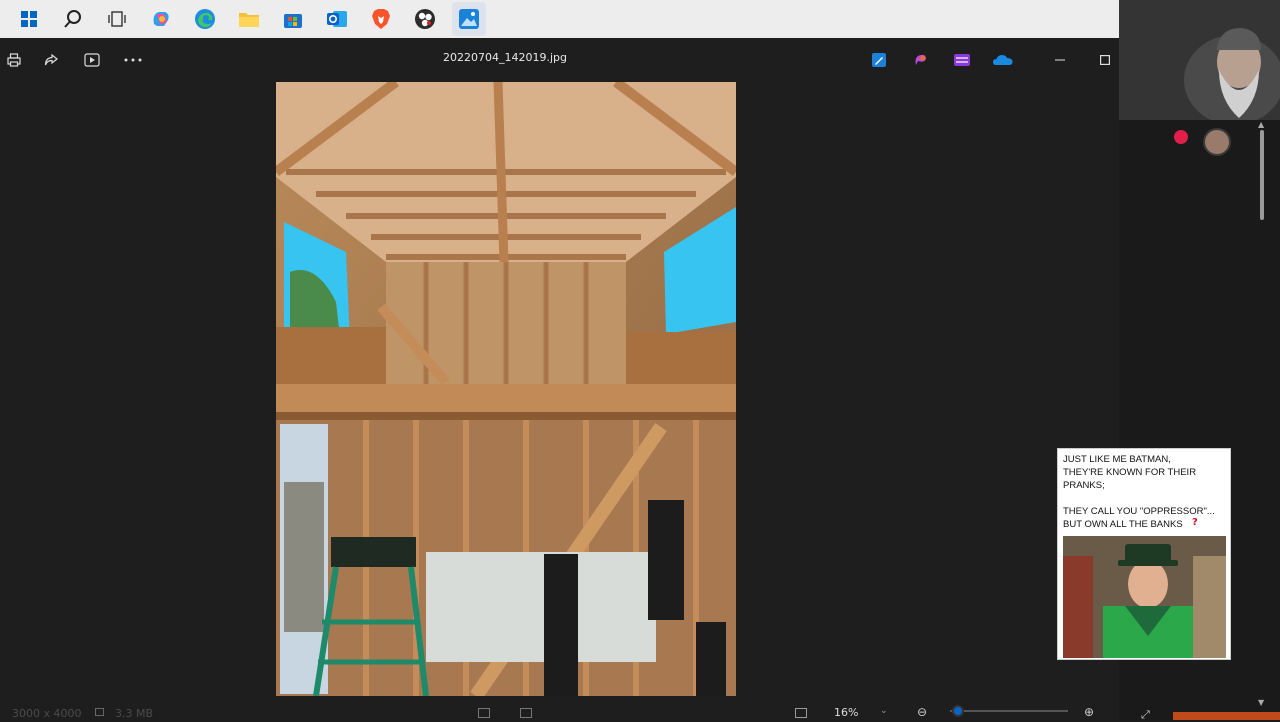  I want to click on actual-size-icon, so click(801, 713).